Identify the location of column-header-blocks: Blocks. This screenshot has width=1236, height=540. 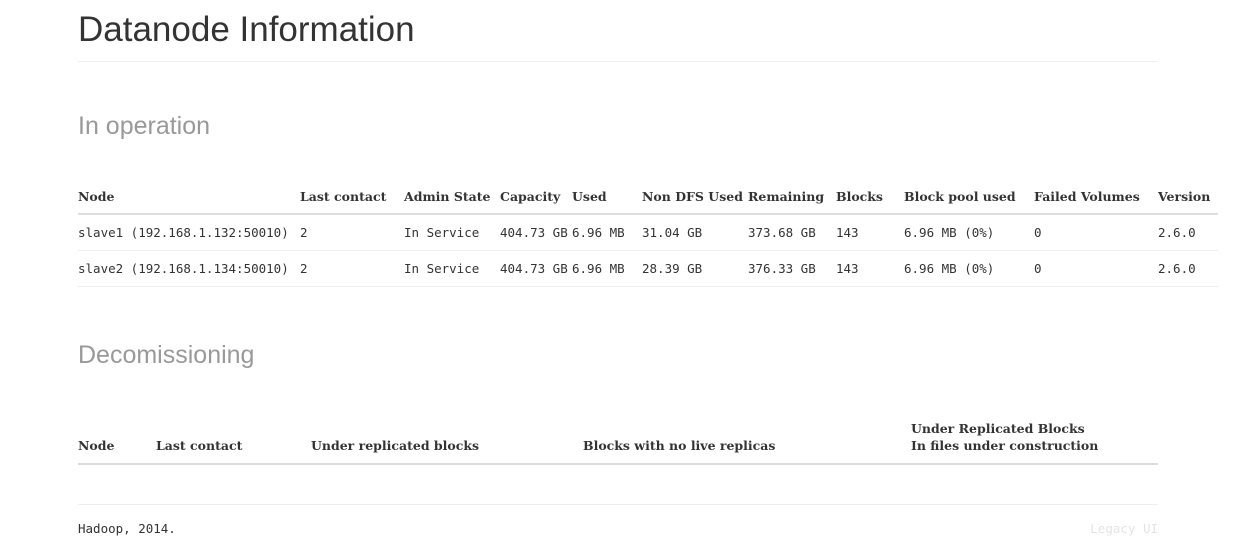
(870, 197).